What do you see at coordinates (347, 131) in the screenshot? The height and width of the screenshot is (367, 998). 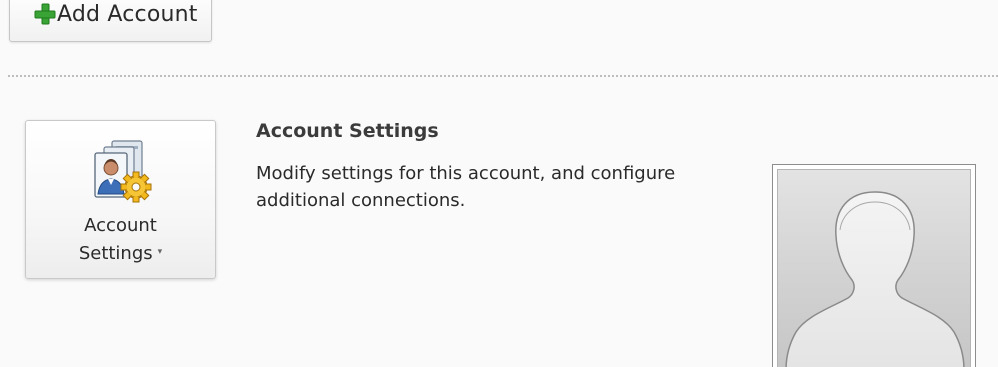 I see `account-settings-title: Account Settings` at bounding box center [347, 131].